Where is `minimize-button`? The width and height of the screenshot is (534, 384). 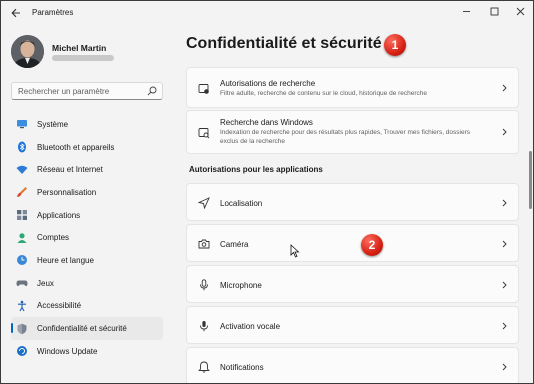
minimize-button is located at coordinates (466, 11).